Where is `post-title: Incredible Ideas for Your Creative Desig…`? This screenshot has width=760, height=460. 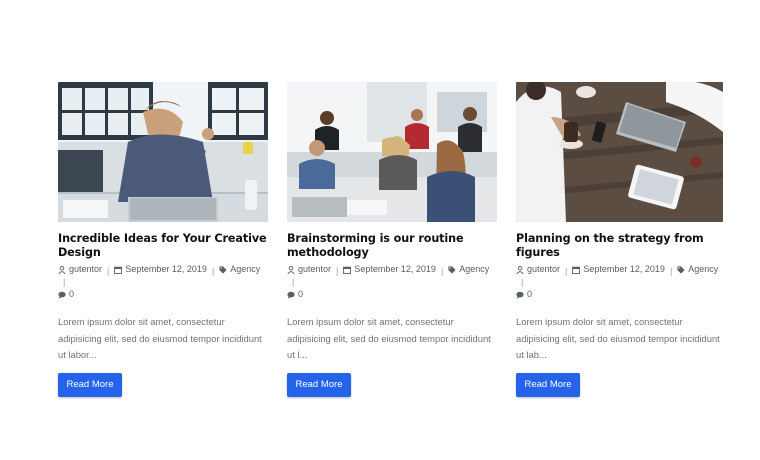 post-title: Incredible Ideas for Your Creative Desig… is located at coordinates (163, 245).